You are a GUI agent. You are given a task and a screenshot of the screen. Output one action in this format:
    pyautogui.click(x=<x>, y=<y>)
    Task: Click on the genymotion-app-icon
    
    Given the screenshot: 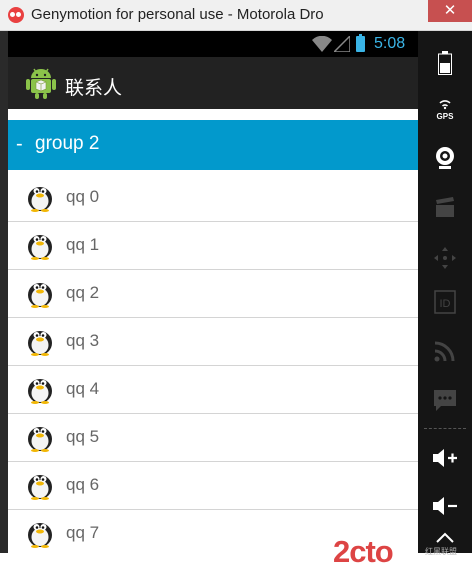 What is the action you would take?
    pyautogui.click(x=16, y=15)
    